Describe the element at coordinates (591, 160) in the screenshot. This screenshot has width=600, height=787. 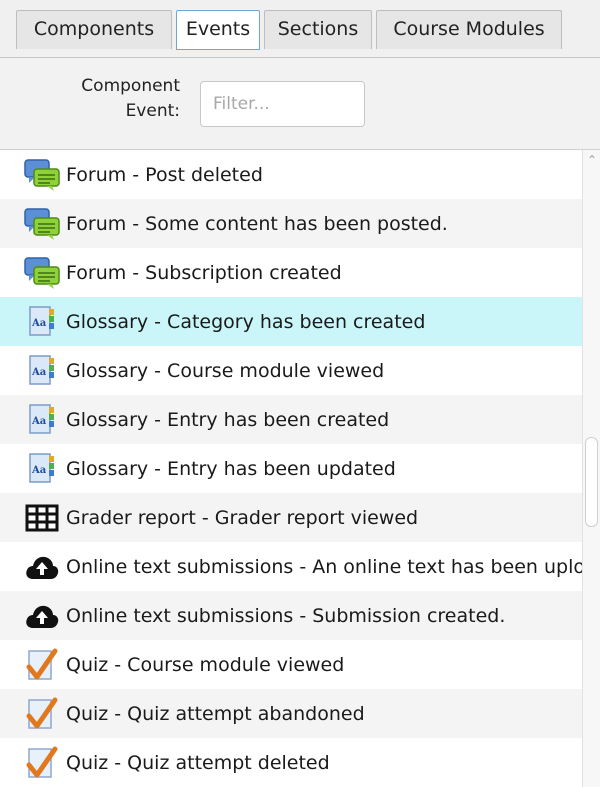
I see `chevron-up-icon: ⌃` at that location.